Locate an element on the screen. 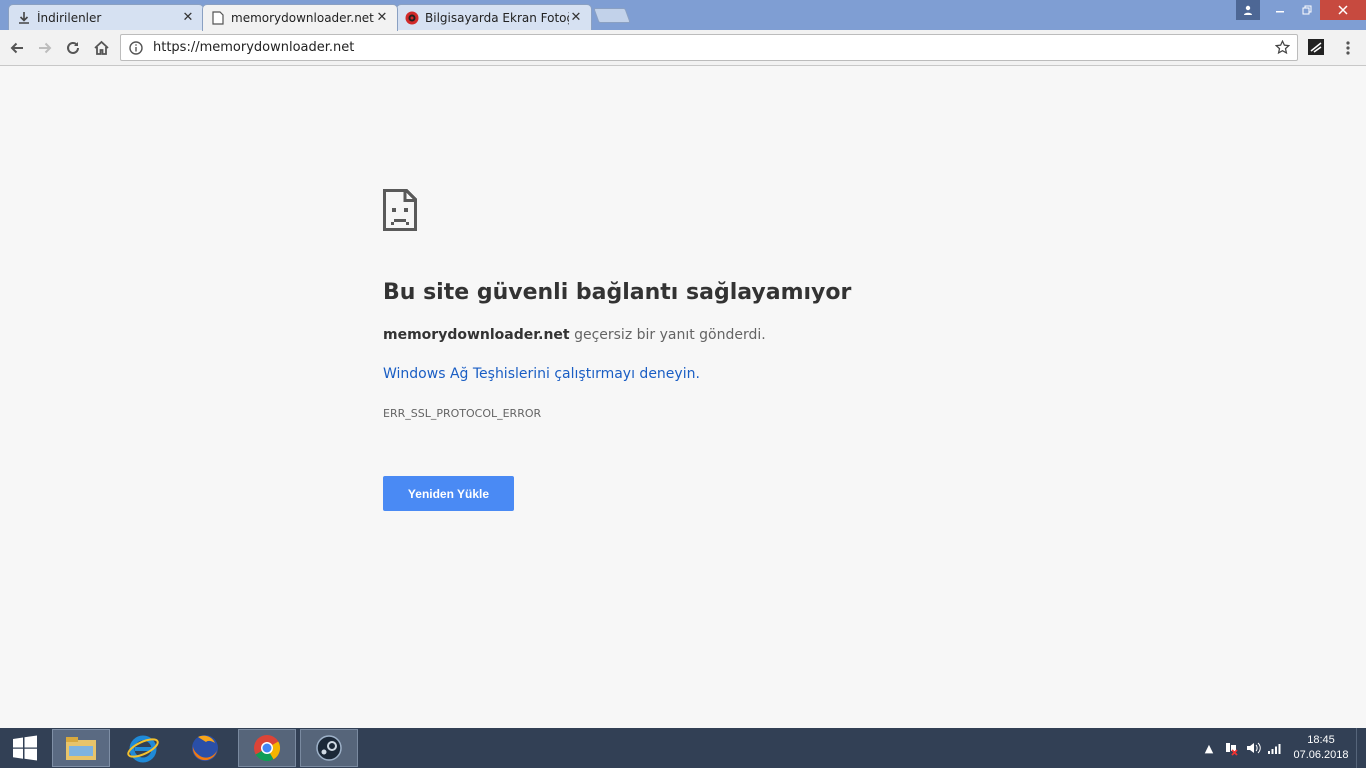  site-favicon-icon is located at coordinates (412, 18).